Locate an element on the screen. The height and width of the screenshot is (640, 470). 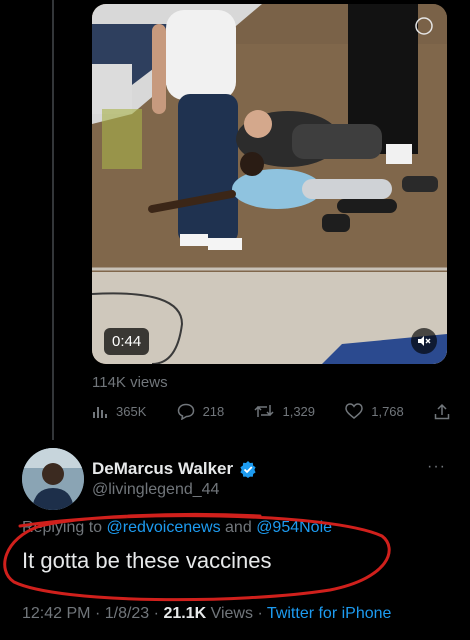
retweet-count: 1,329 is located at coordinates (299, 411).